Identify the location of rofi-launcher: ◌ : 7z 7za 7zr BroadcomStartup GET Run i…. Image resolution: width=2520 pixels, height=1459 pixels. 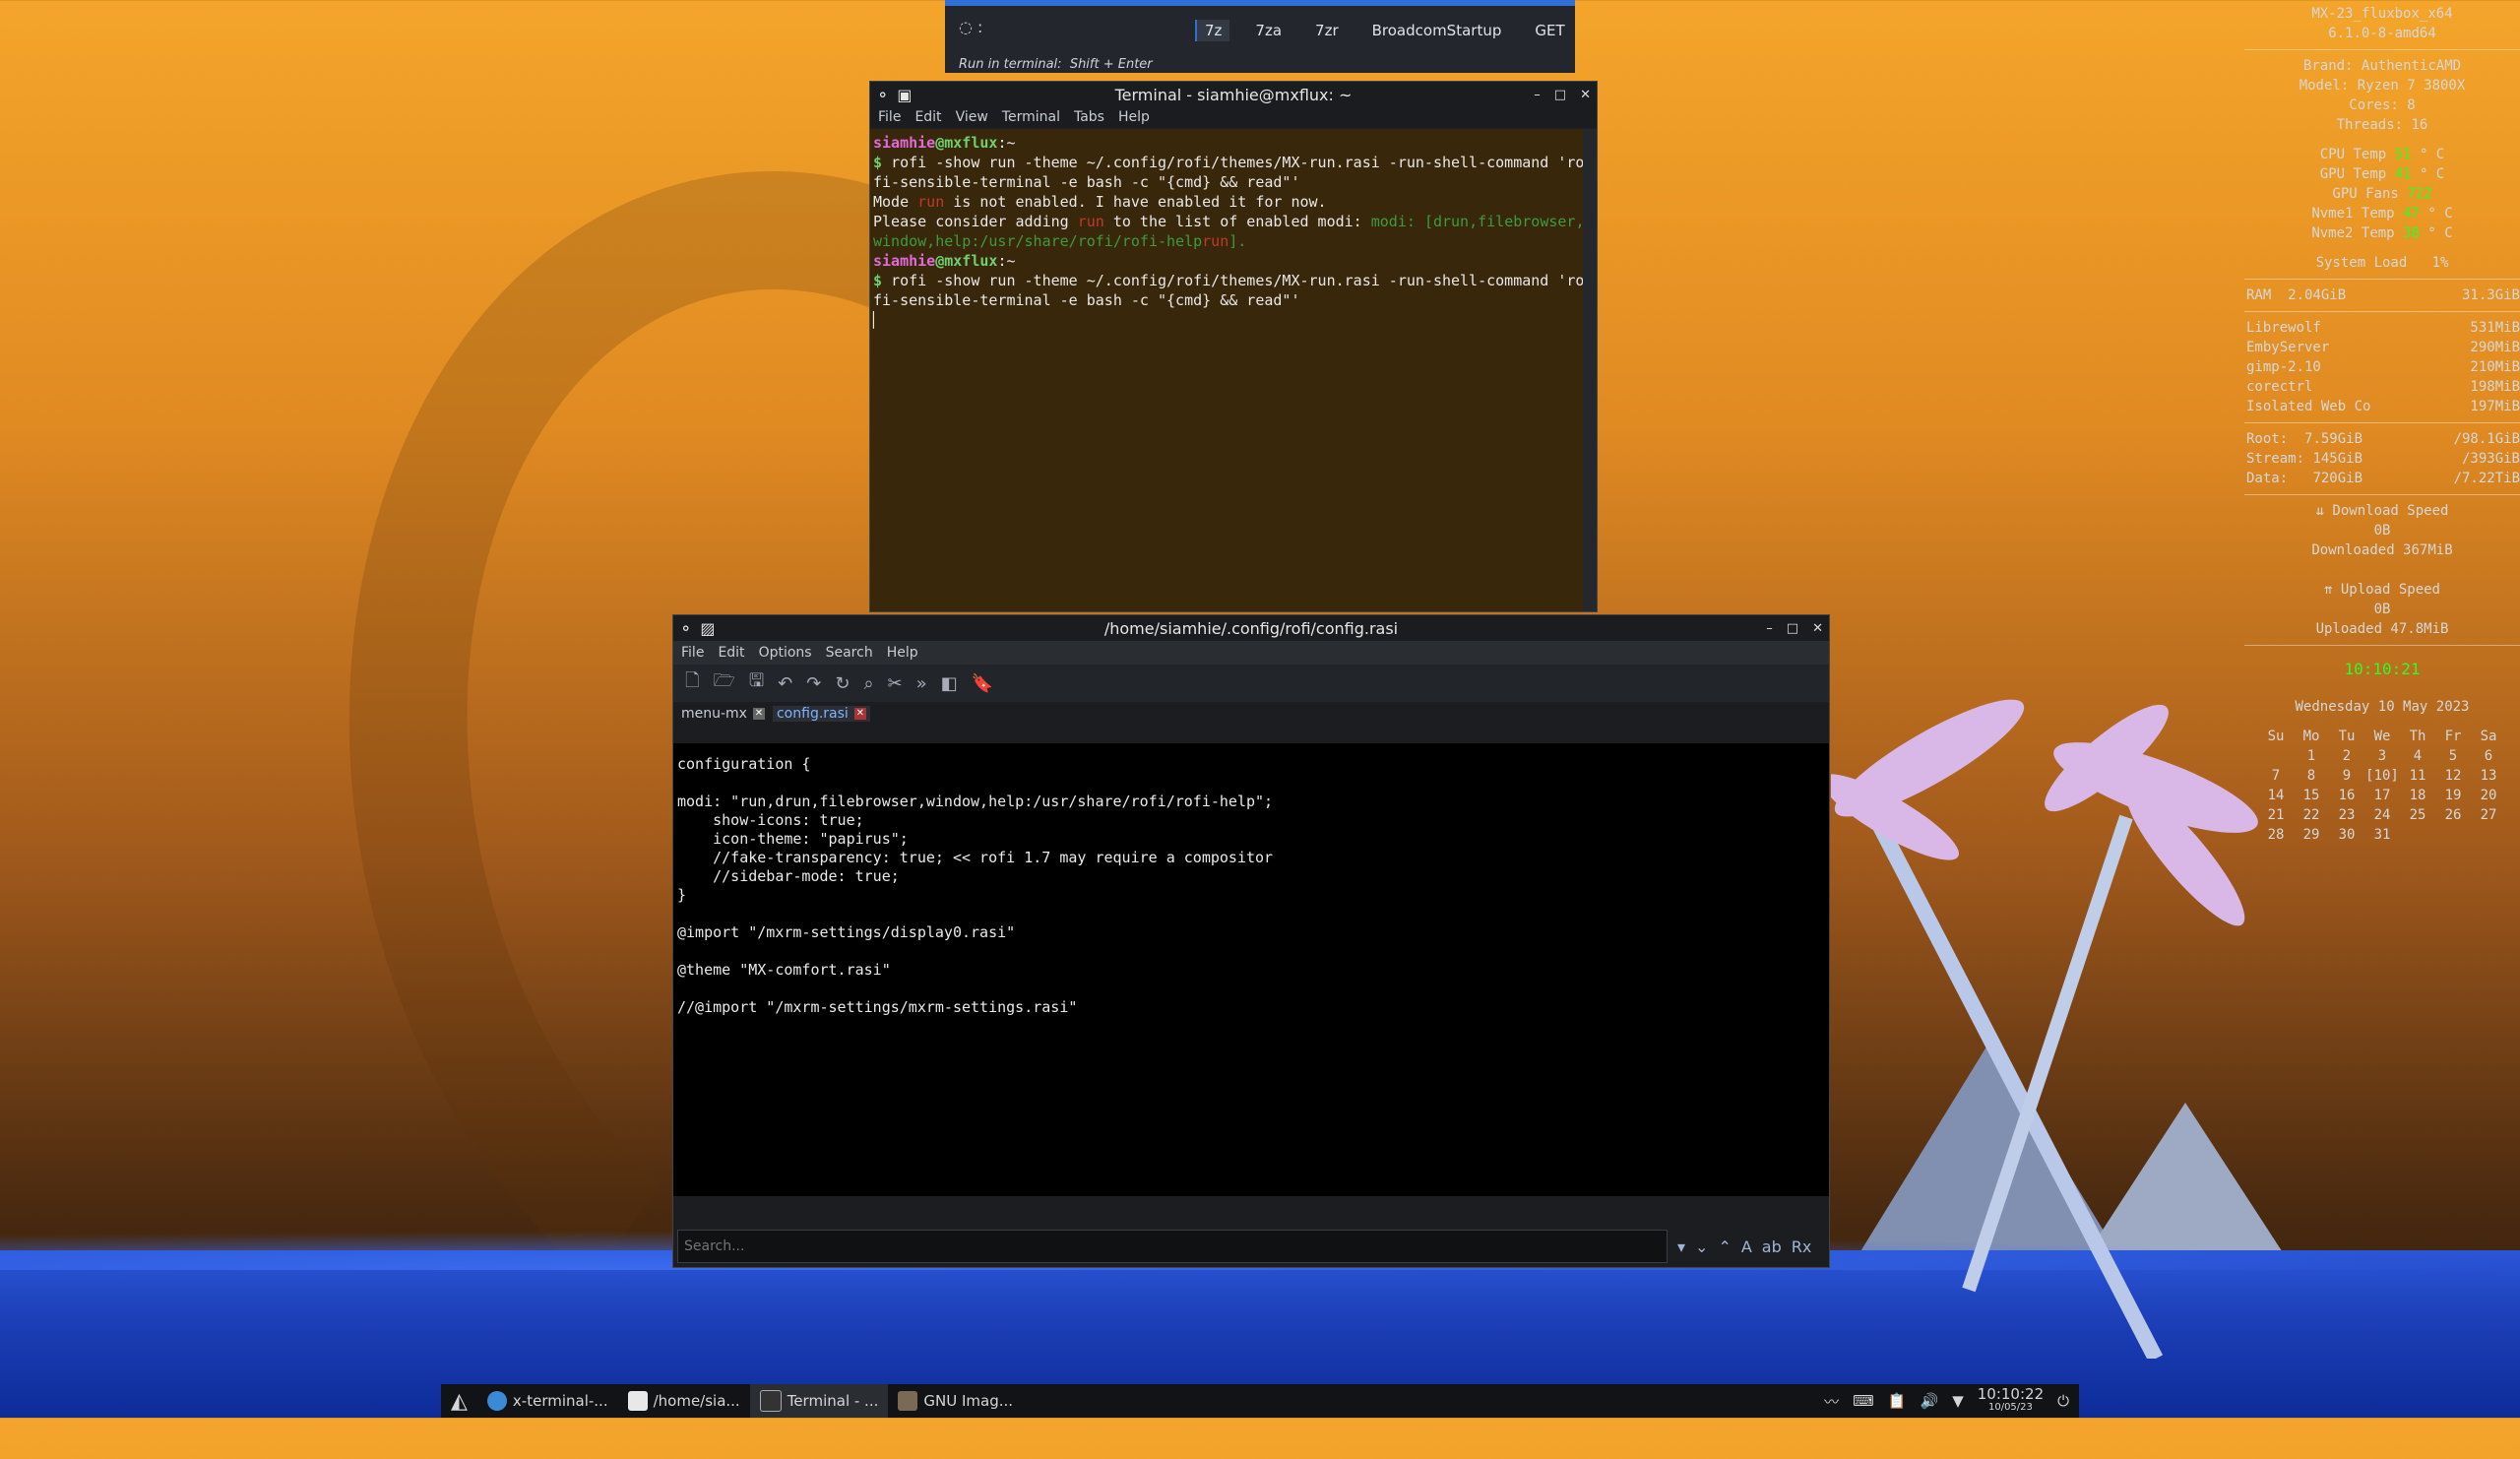
(1260, 36).